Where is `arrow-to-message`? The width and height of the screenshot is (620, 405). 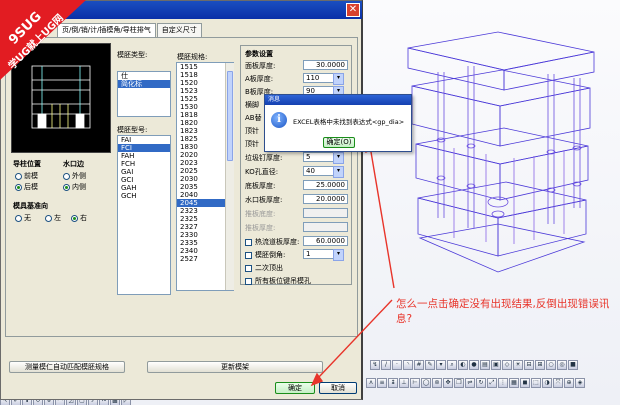 arrow-to-message is located at coordinates (382, 217).